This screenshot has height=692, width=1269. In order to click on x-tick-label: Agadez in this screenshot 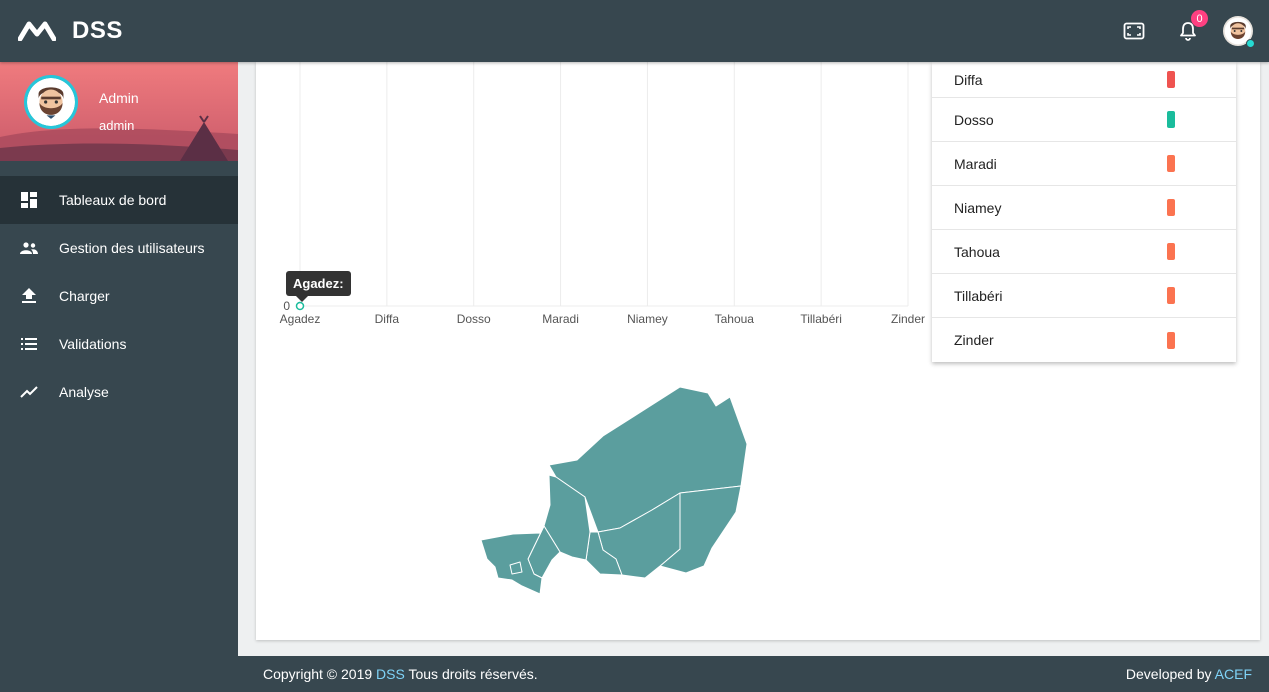, I will do `click(300, 319)`.